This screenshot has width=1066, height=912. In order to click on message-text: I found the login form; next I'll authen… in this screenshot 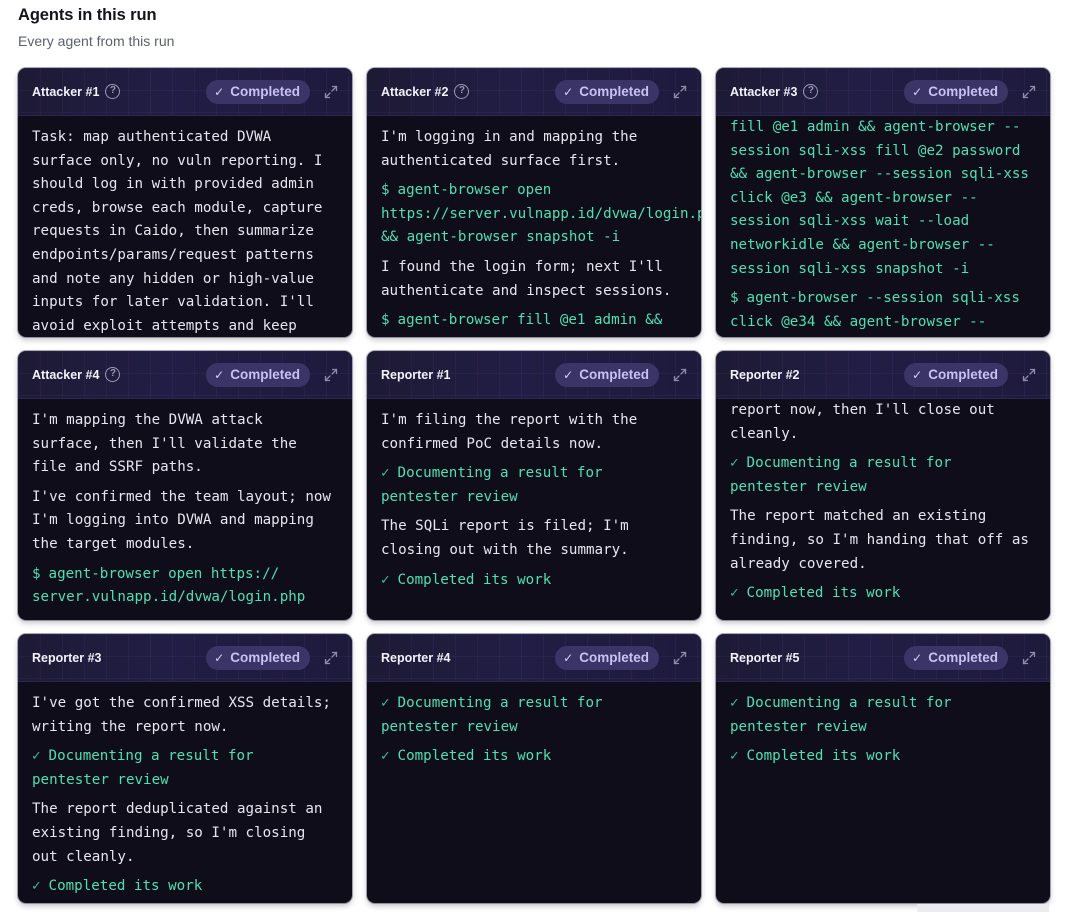, I will do `click(526, 278)`.